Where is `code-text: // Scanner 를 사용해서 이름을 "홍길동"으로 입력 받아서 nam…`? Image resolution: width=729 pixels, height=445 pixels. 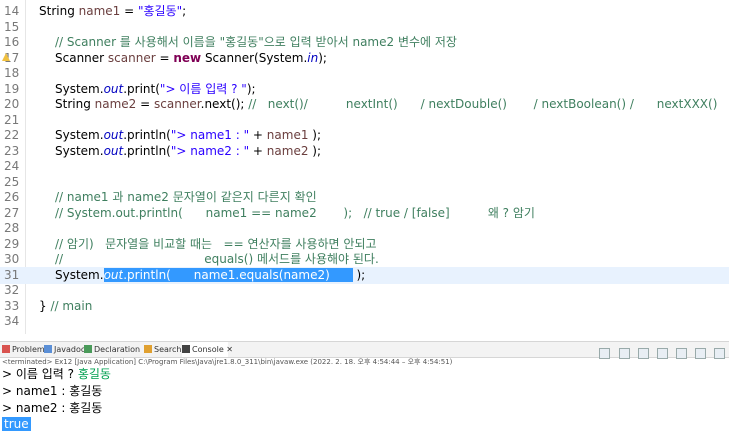 code-text: // Scanner 를 사용해서 이름을 "홍길동"으로 입력 받아서 nam… is located at coordinates (256, 42).